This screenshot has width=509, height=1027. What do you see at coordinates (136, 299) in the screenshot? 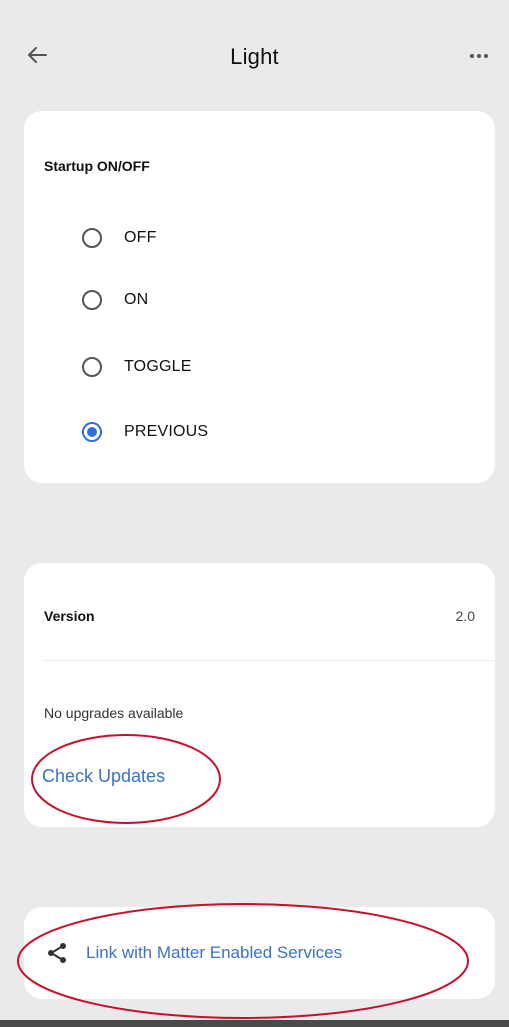
I see `radio-option-label: ON` at bounding box center [136, 299].